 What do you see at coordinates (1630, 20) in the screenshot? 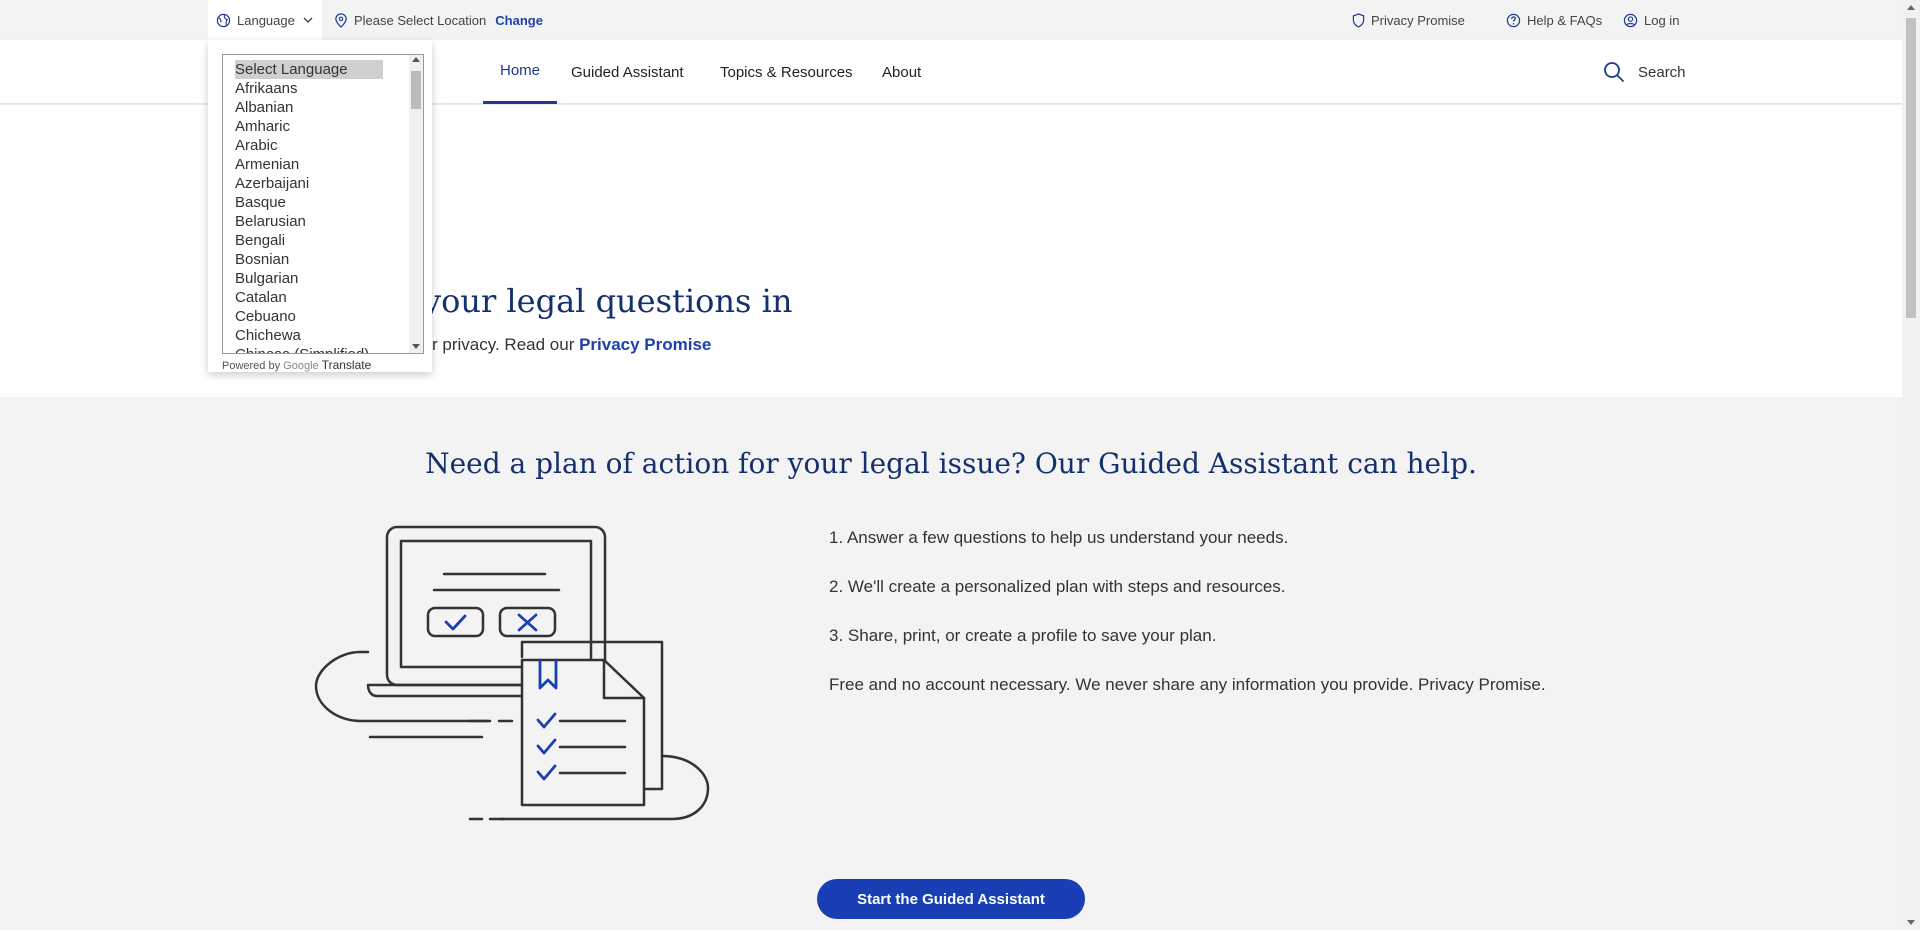
I see `user-circle-icon` at bounding box center [1630, 20].